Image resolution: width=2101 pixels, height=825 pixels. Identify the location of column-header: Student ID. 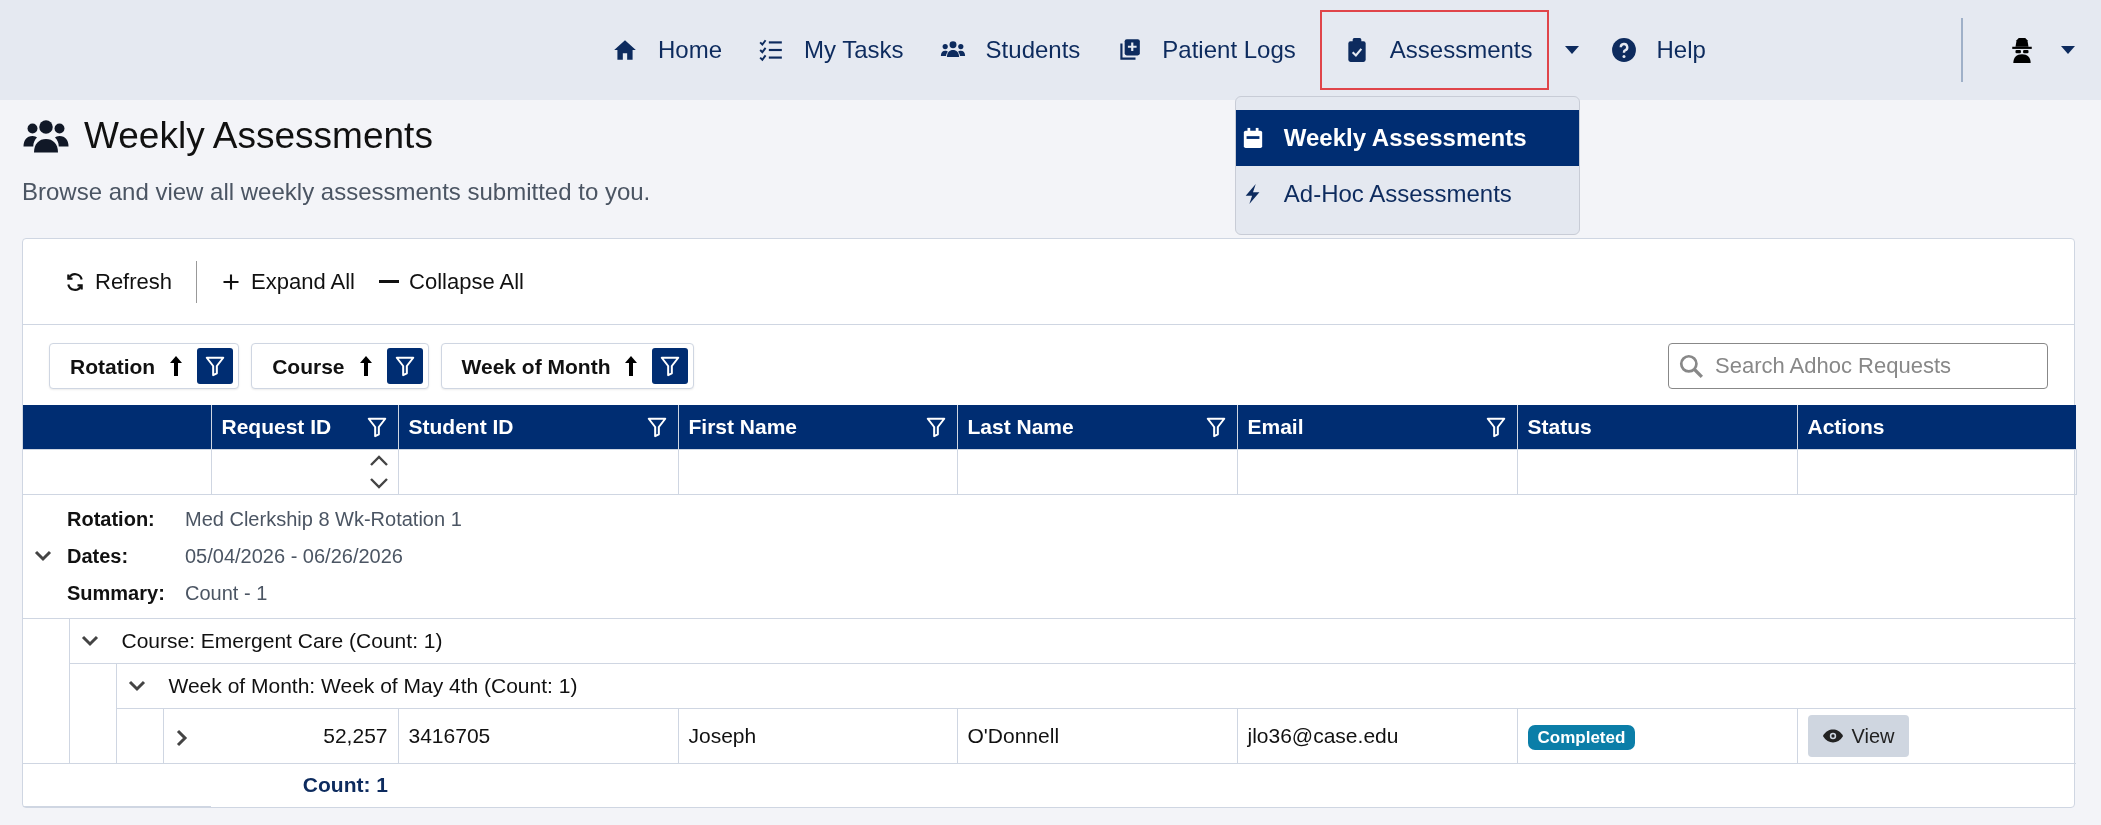
(538, 427).